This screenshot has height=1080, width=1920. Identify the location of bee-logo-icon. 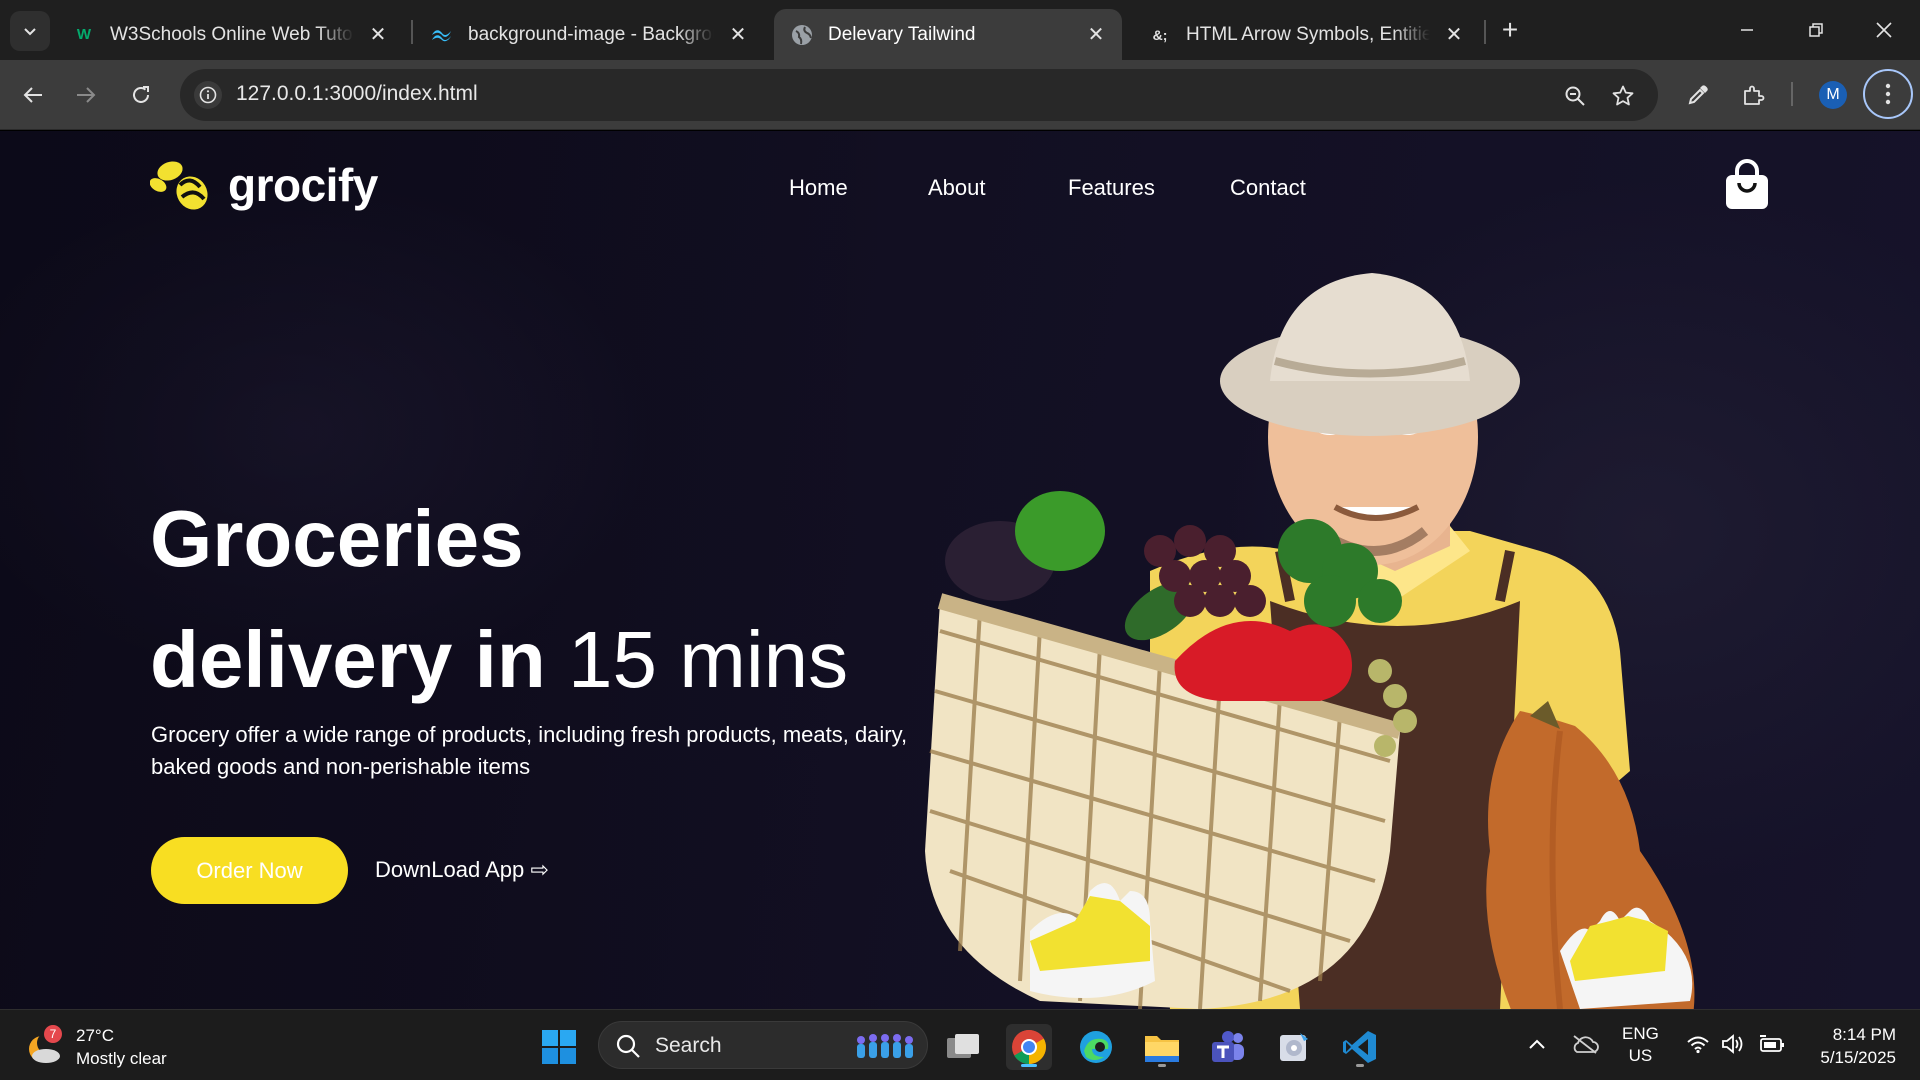
(179, 185).